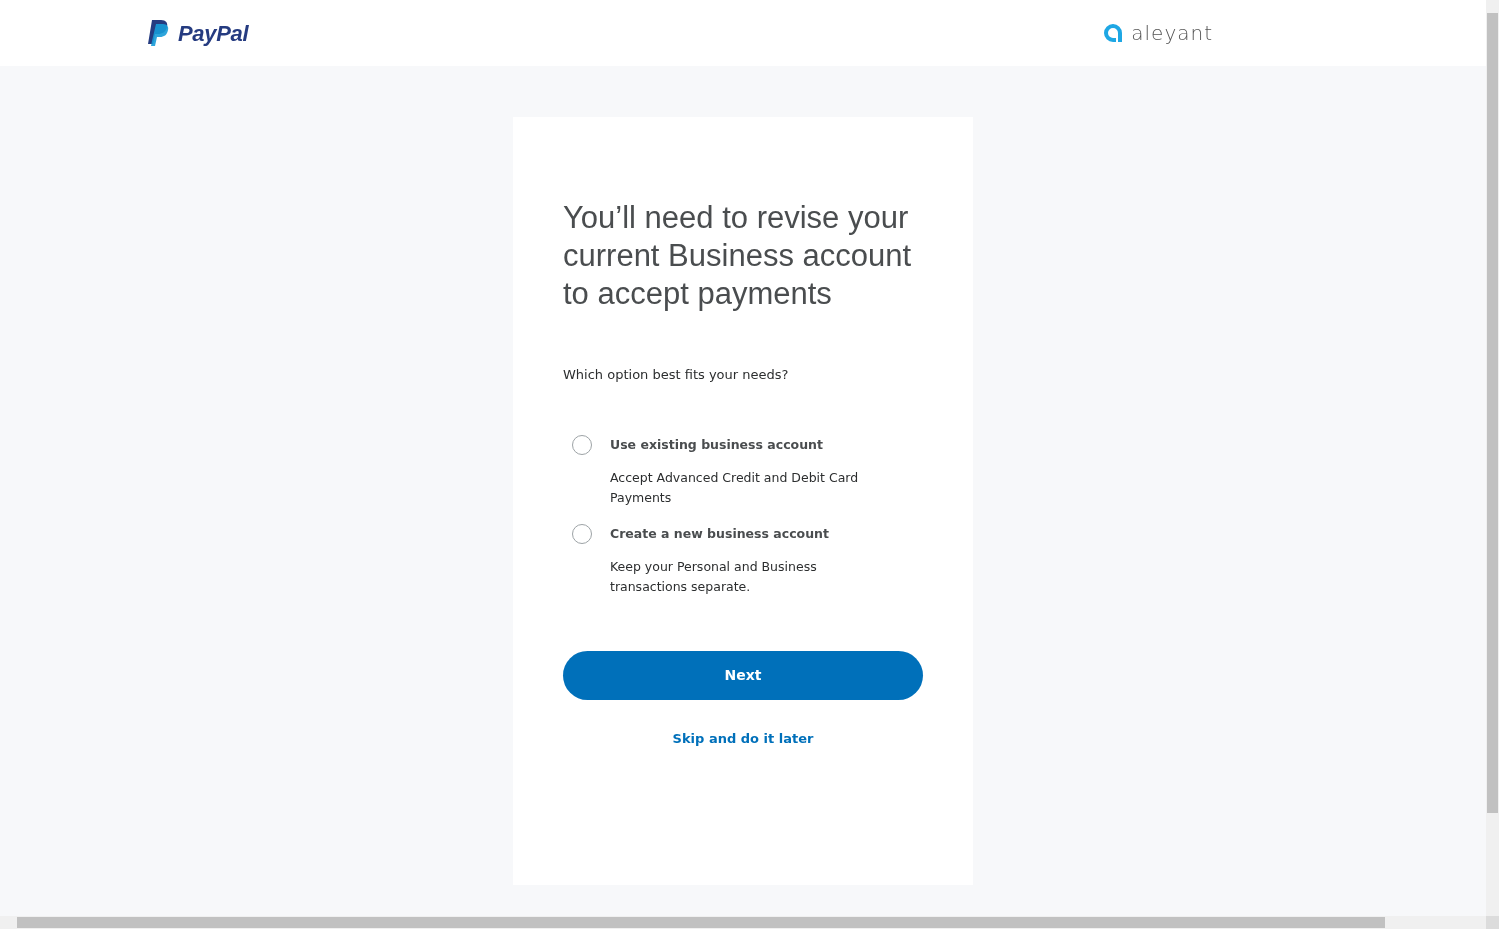  I want to click on next-button: Next, so click(743, 675).